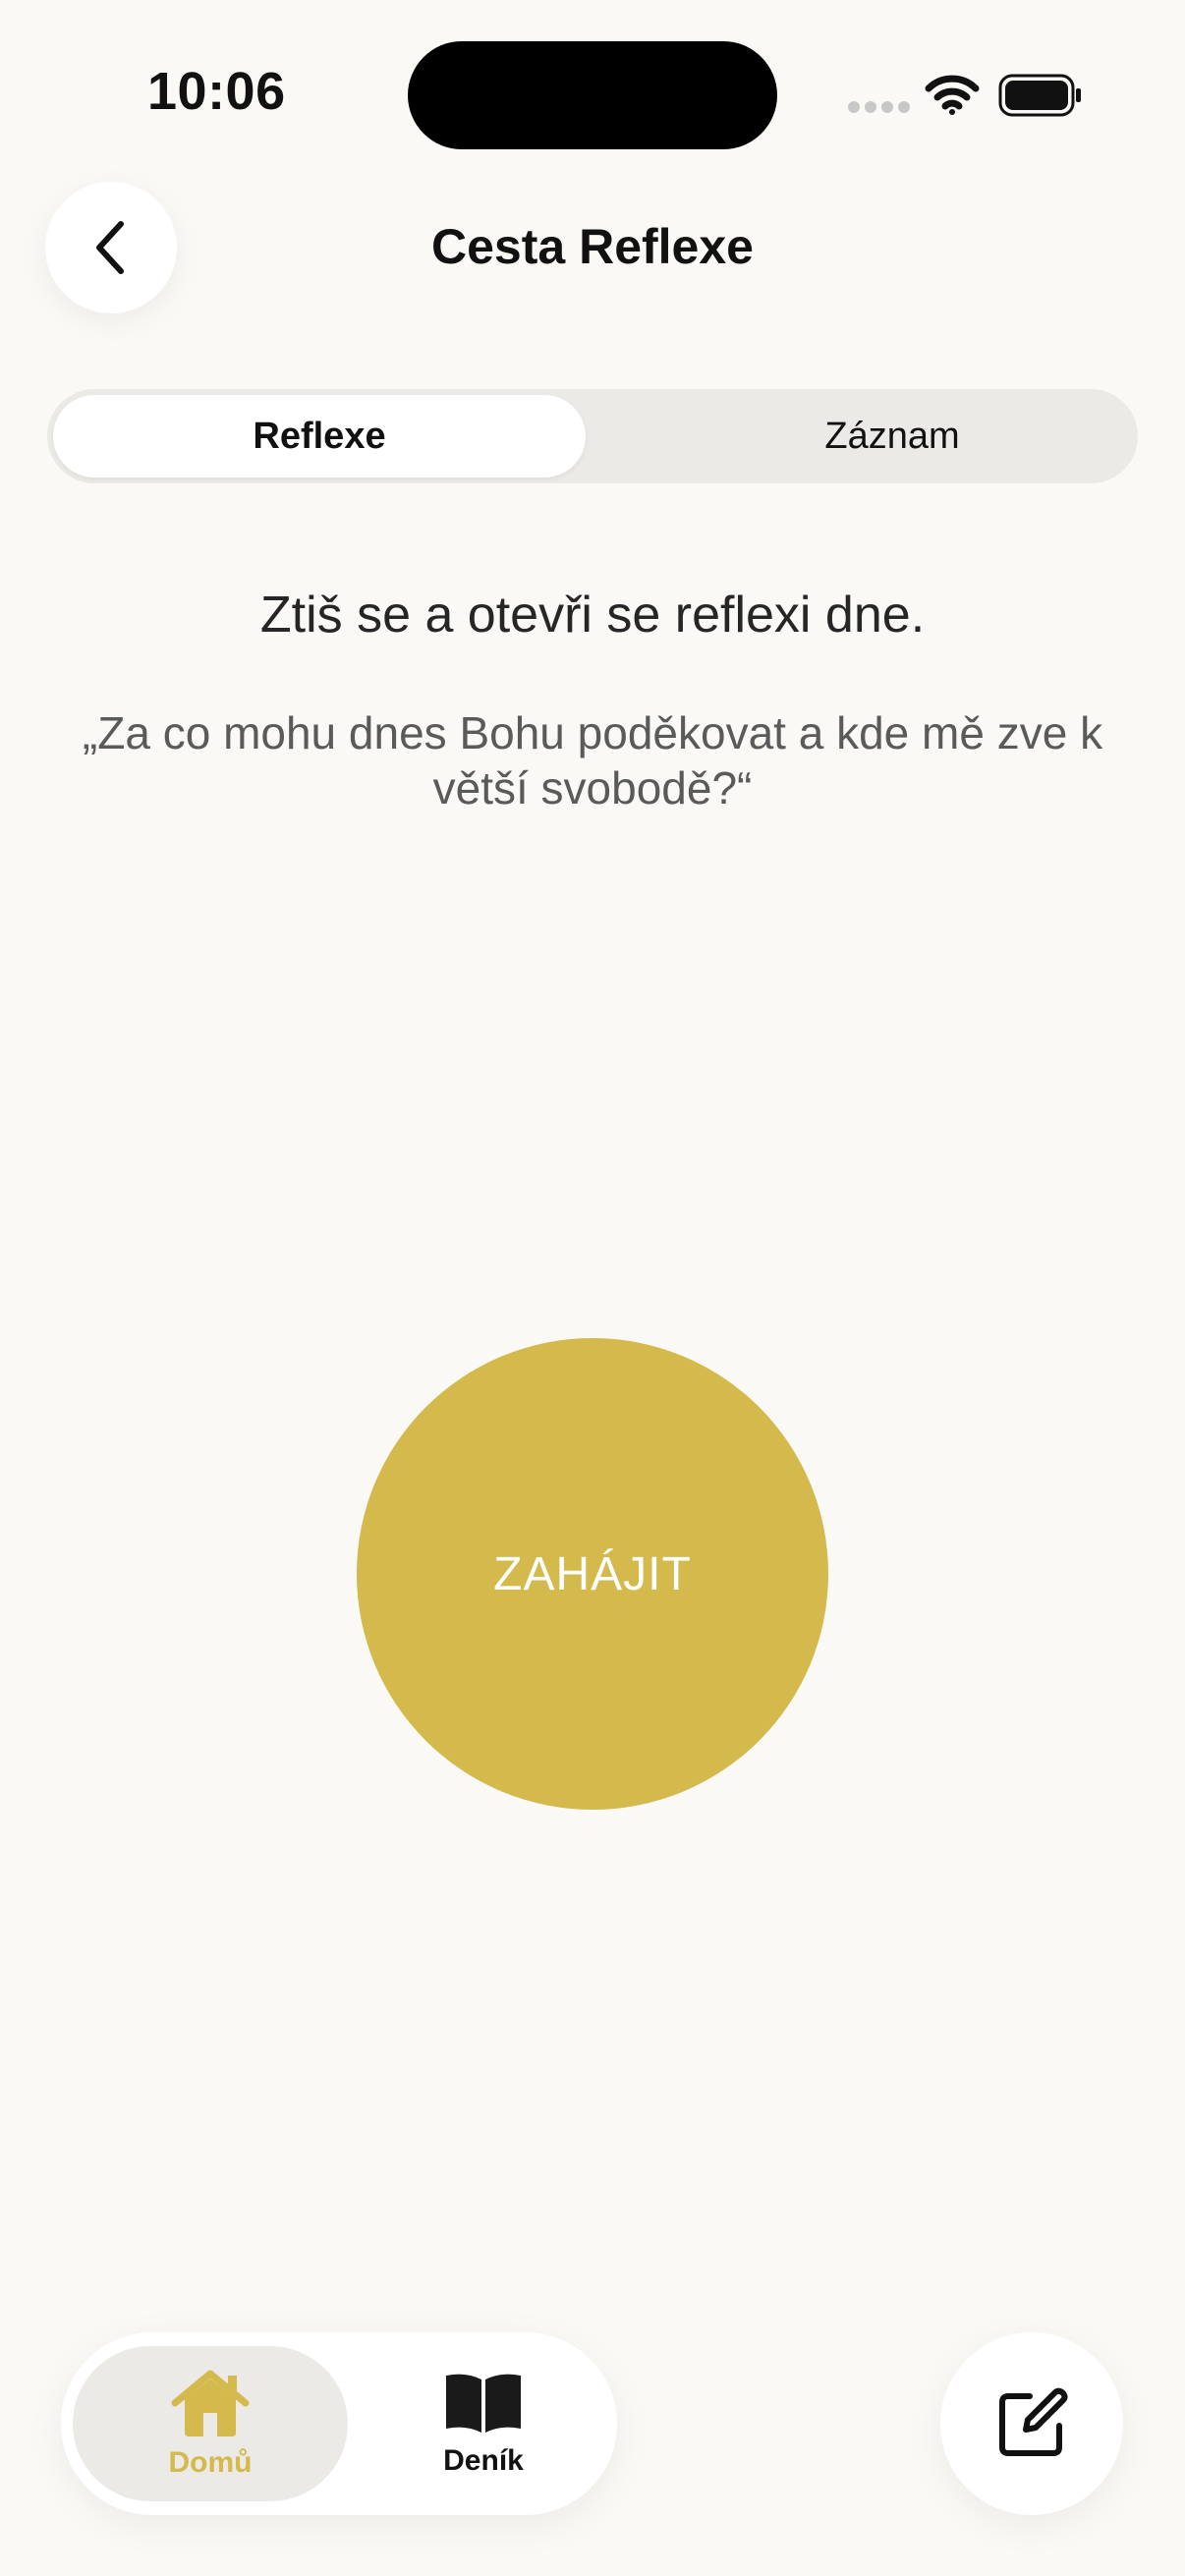 Image resolution: width=1185 pixels, height=2576 pixels. Describe the element at coordinates (953, 95) in the screenshot. I see `wifi-icon` at that location.